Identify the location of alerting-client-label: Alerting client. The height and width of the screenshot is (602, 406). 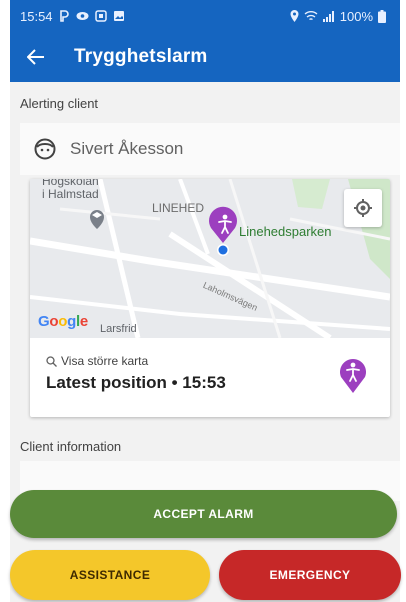
(59, 103).